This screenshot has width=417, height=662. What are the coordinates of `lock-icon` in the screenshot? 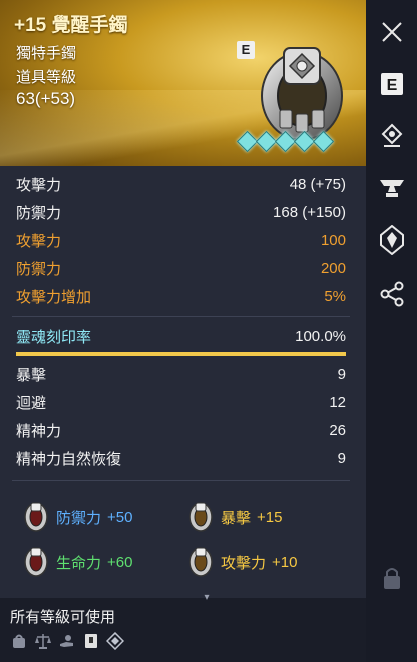 It's located at (391, 578).